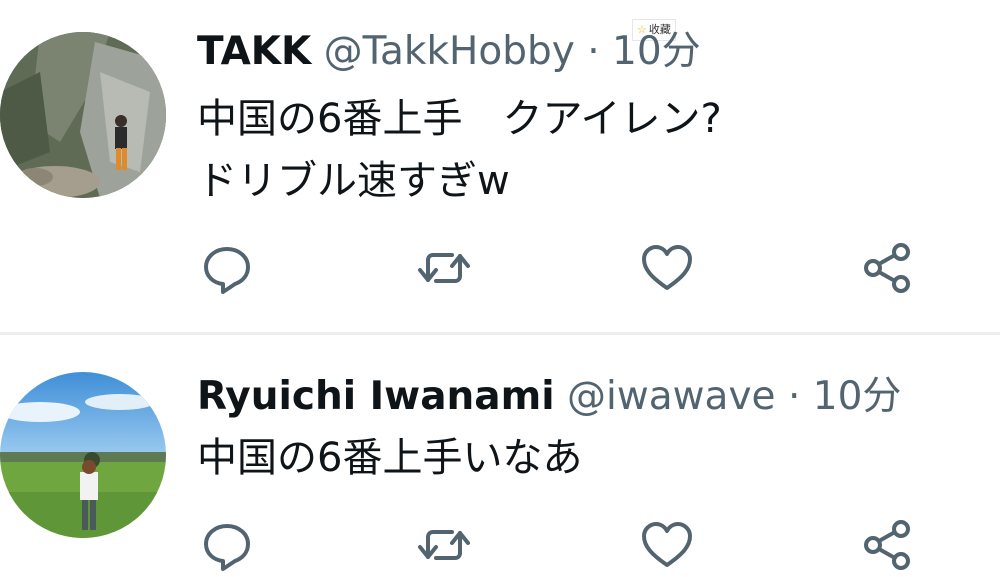  I want to click on handle: @TakkHobby, so click(449, 51).